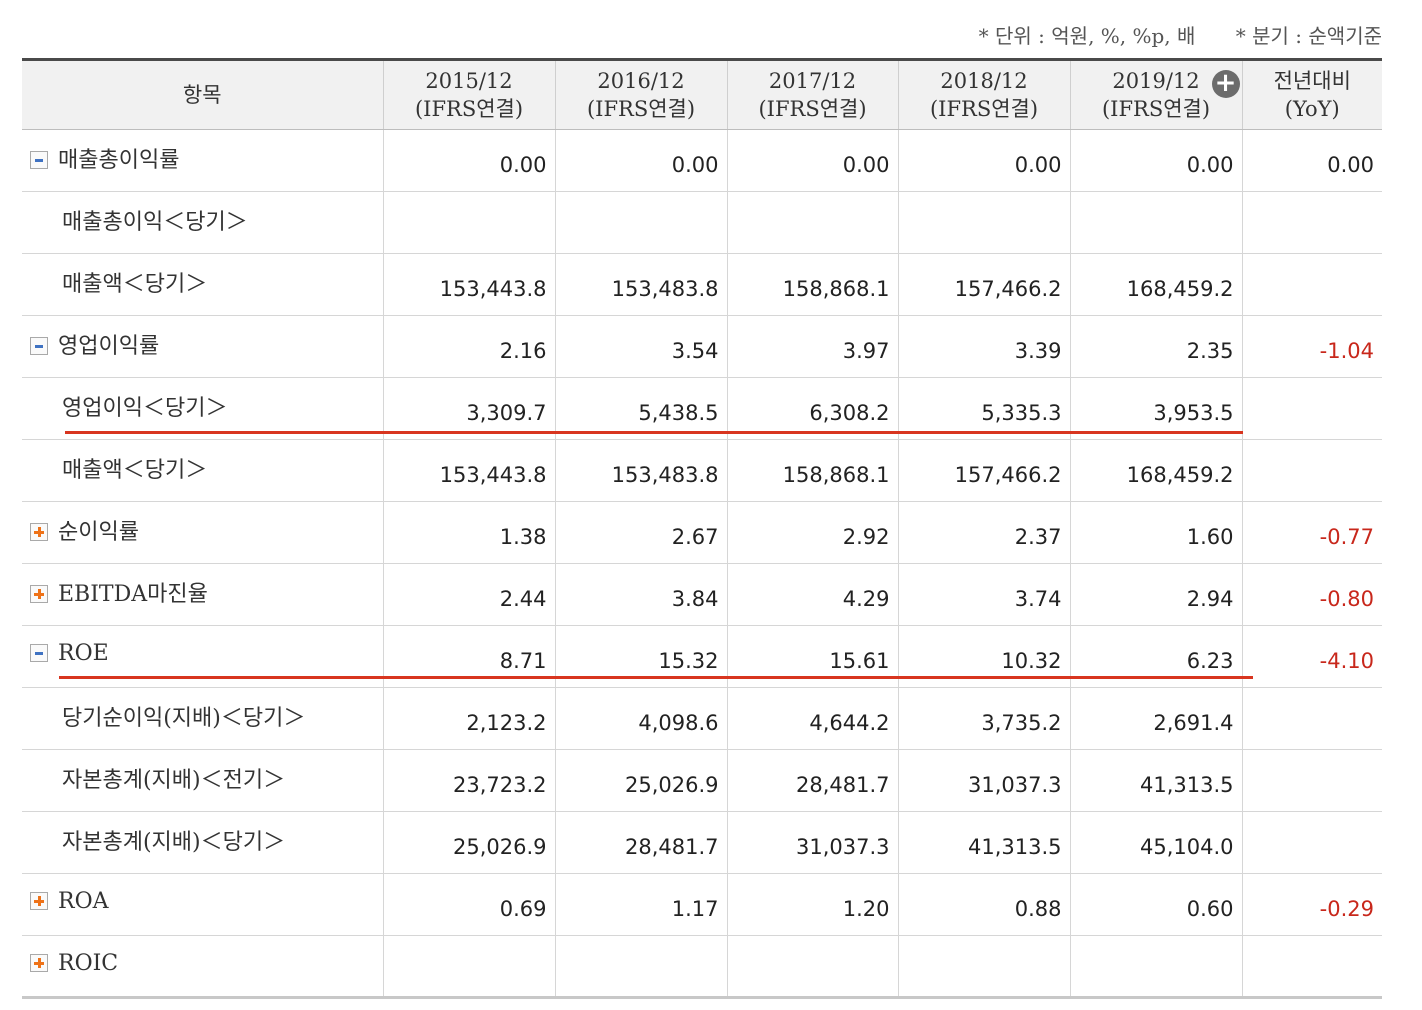 The width and height of the screenshot is (1422, 1010). What do you see at coordinates (1311, 904) in the screenshot?
I see `yoy-cell: -0.29` at bounding box center [1311, 904].